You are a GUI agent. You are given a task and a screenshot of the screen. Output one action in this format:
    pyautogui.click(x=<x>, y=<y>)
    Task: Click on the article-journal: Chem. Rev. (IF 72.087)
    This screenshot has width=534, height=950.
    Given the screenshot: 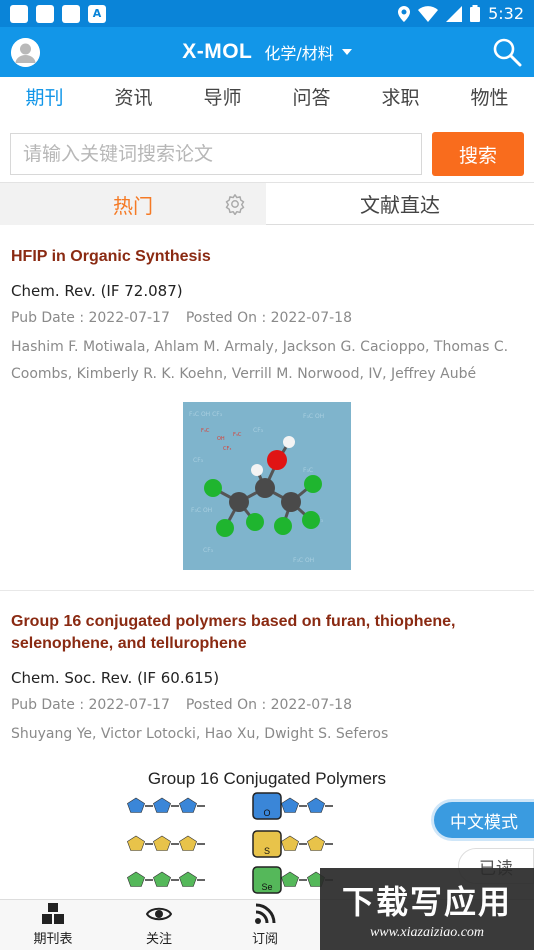 What is the action you would take?
    pyautogui.click(x=97, y=291)
    